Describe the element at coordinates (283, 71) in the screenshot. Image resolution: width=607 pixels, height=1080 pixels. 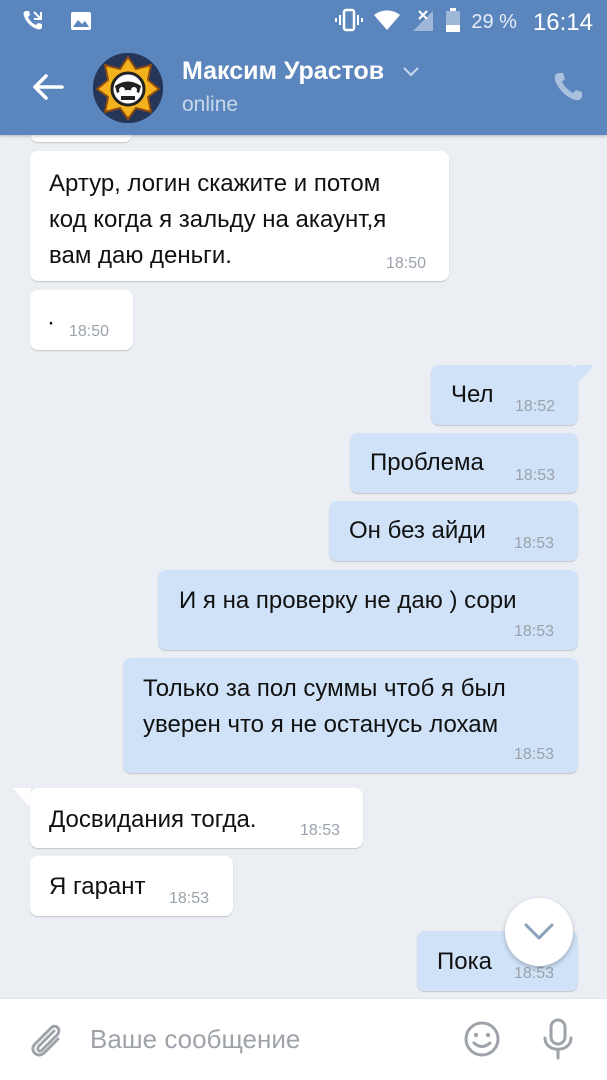
I see `contact-name: Максим Урастов` at that location.